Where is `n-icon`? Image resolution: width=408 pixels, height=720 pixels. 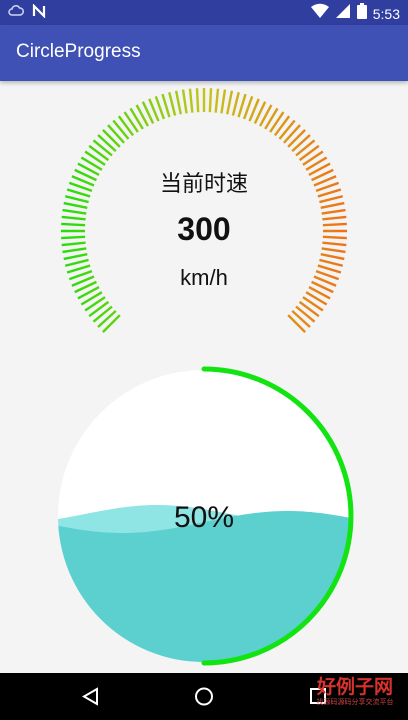 n-icon is located at coordinates (39, 13).